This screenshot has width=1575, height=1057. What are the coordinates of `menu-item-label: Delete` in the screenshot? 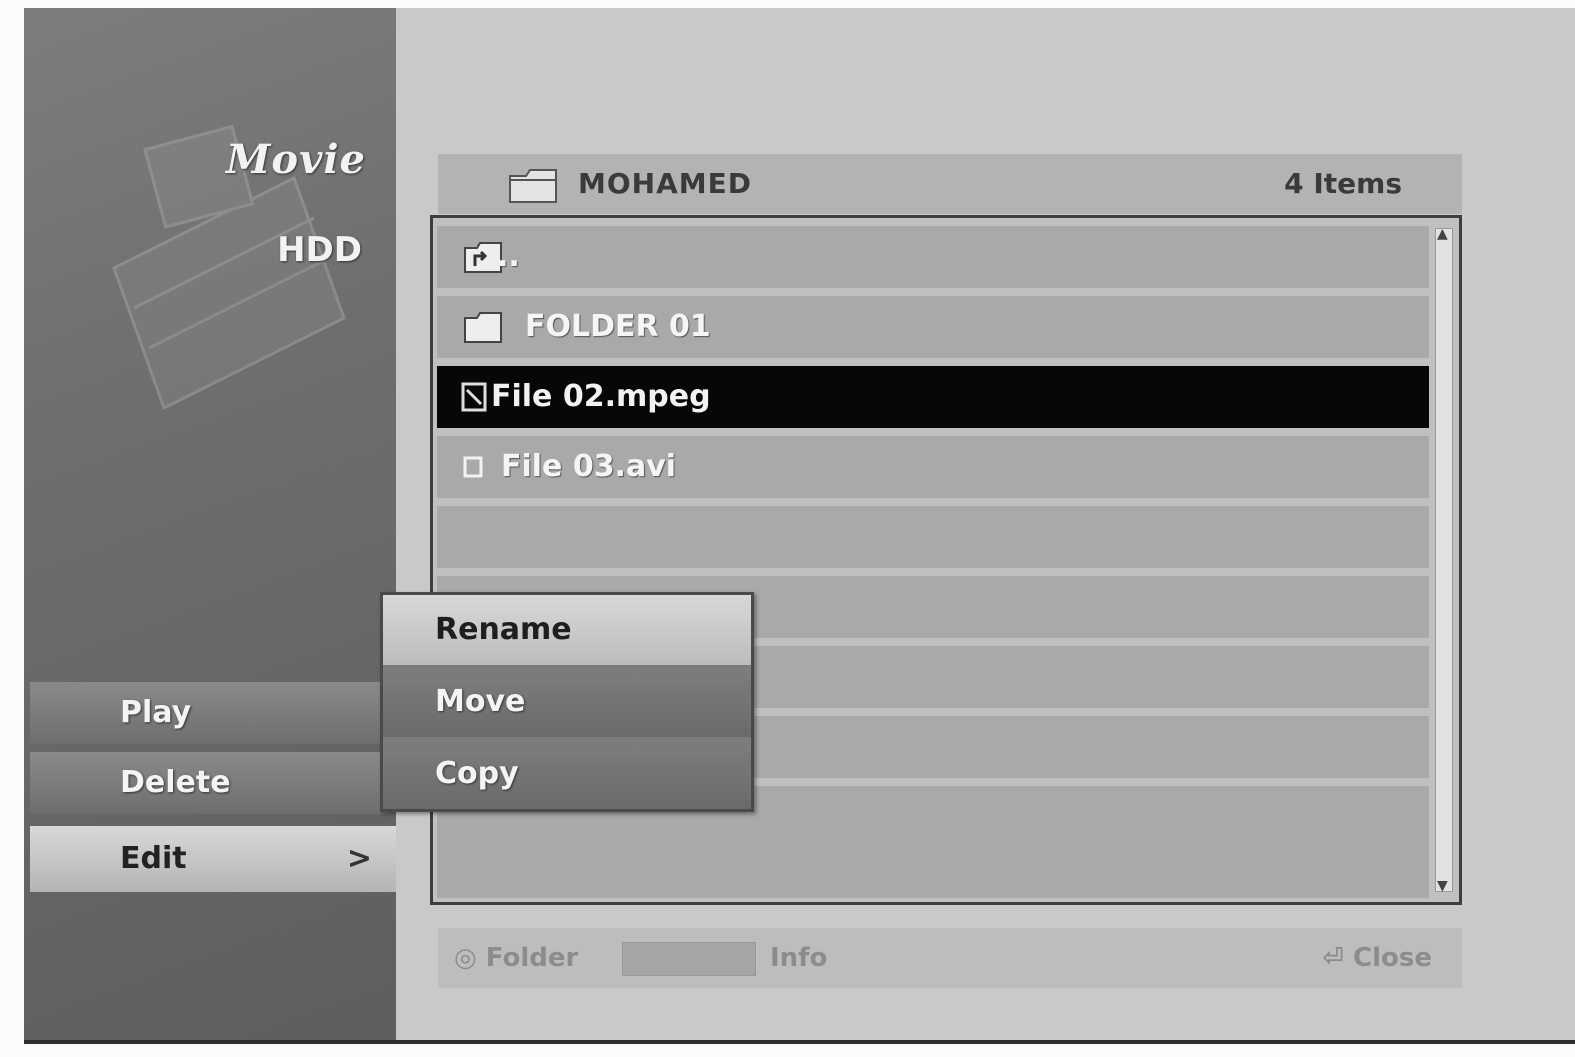 It's located at (175, 782).